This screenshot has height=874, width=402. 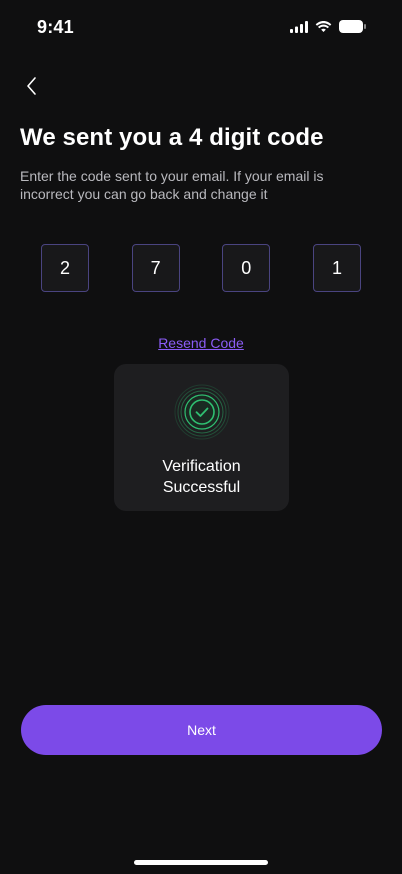 I want to click on next-button: Next, so click(x=201, y=730).